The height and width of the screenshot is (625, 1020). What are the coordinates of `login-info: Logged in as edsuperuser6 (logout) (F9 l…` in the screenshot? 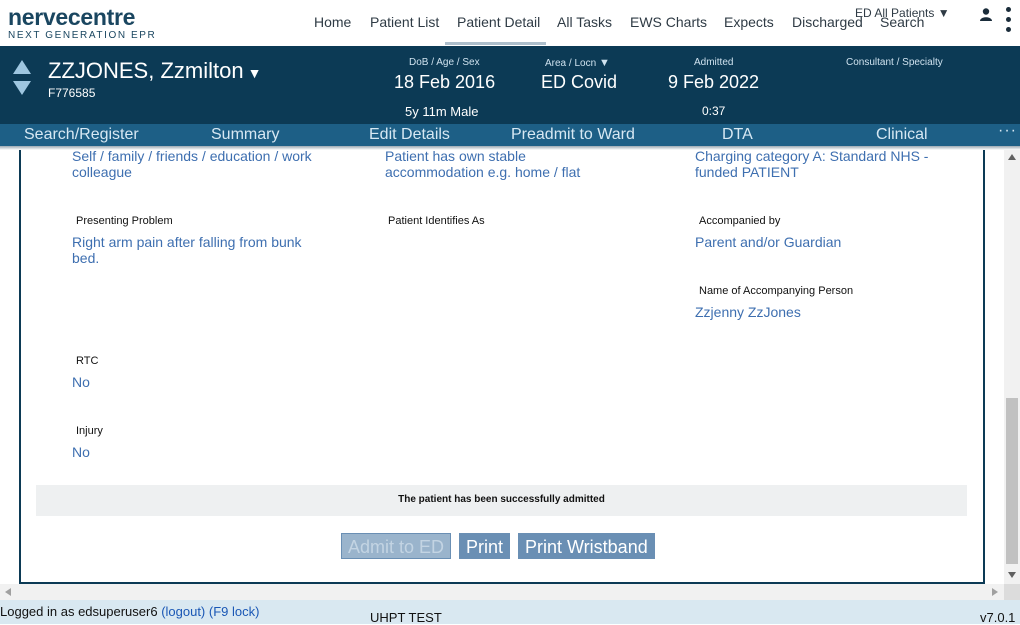 It's located at (129, 612).